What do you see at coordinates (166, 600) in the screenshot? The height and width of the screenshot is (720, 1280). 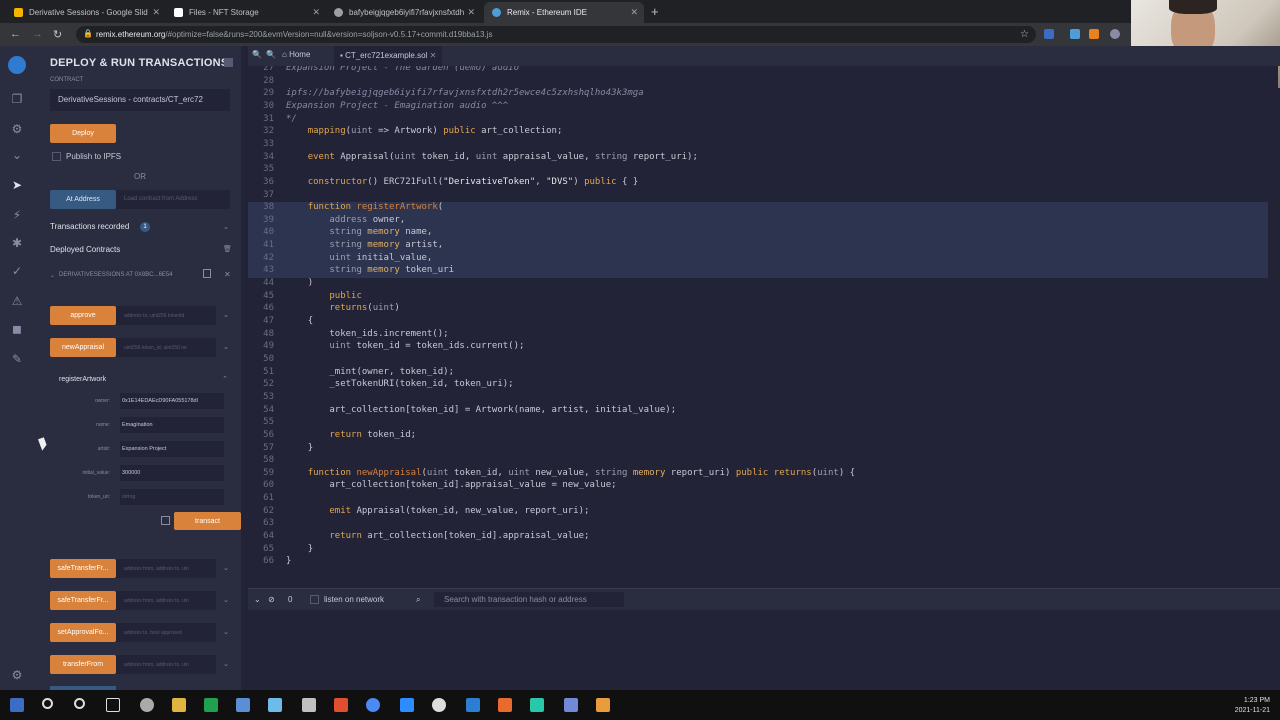 I see `safetransferfrom-data-args-input: address from, address to, uin` at bounding box center [166, 600].